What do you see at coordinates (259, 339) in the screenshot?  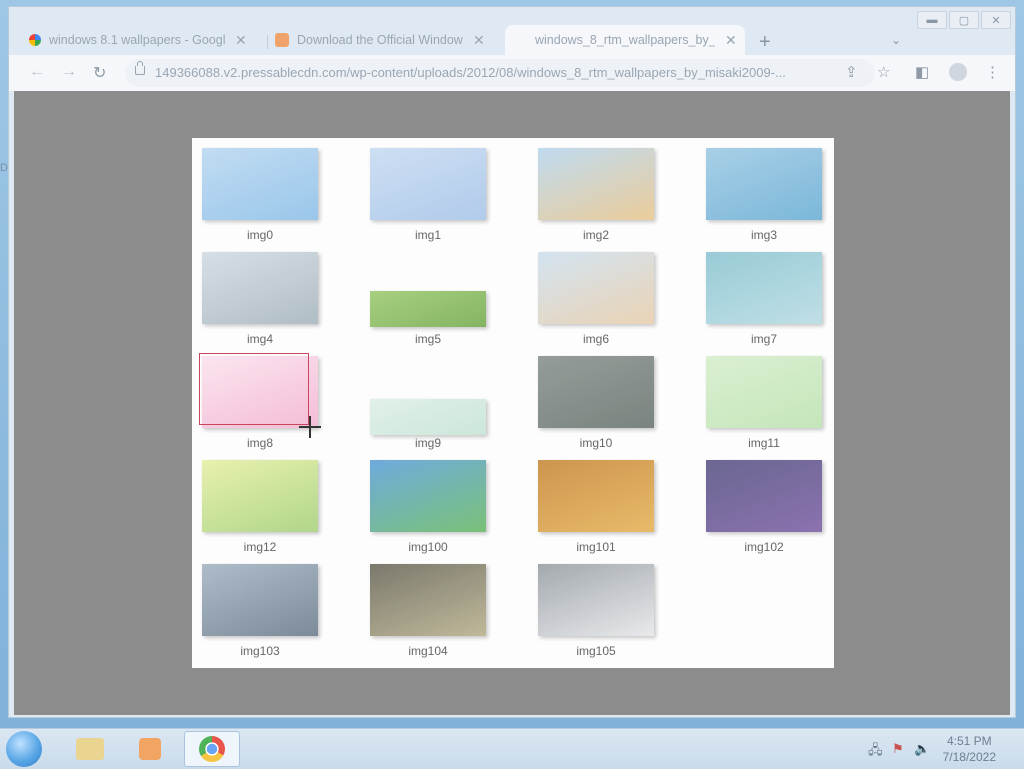 I see `thumbnail-caption: img4` at bounding box center [259, 339].